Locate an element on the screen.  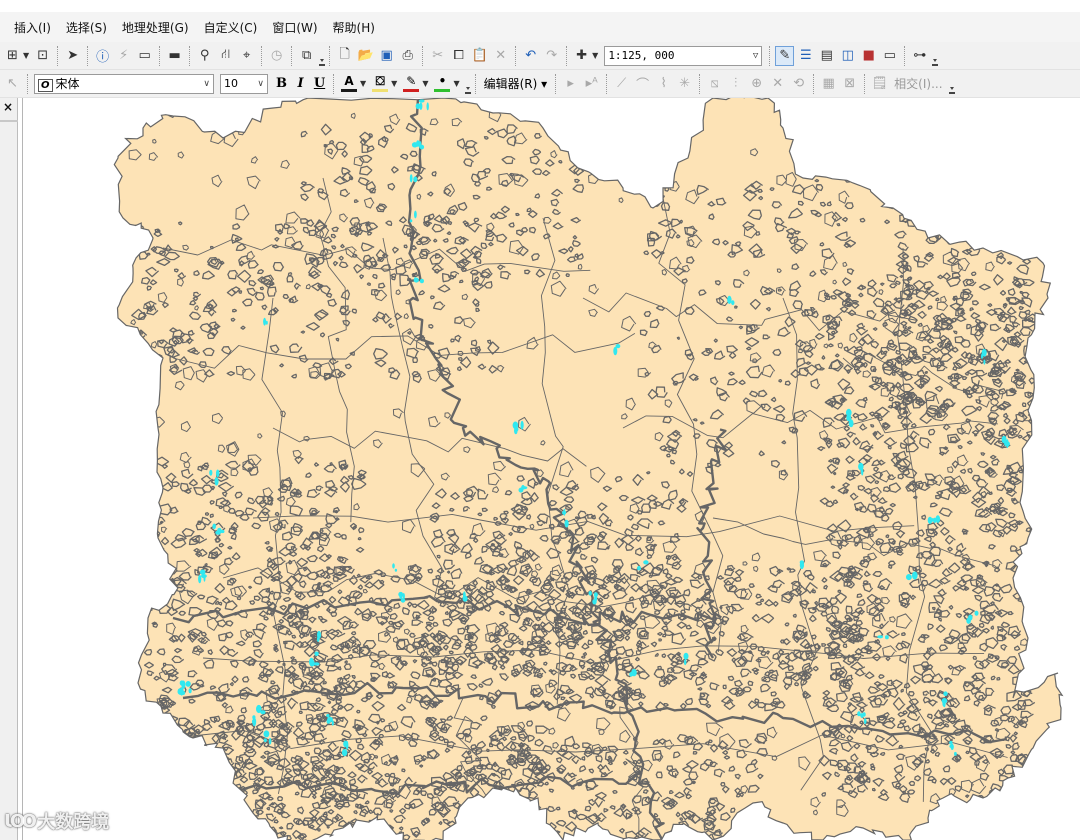
create-features-icon: 🗒 is located at coordinates (879, 84).